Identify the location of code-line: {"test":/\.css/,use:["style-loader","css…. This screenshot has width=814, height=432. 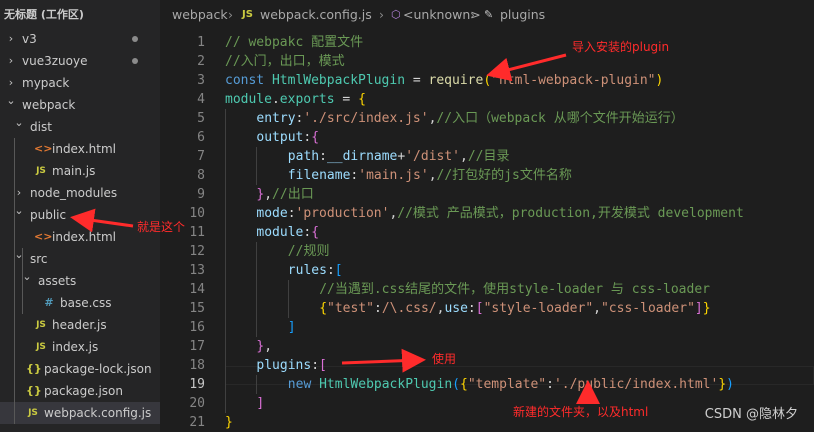
(514, 308).